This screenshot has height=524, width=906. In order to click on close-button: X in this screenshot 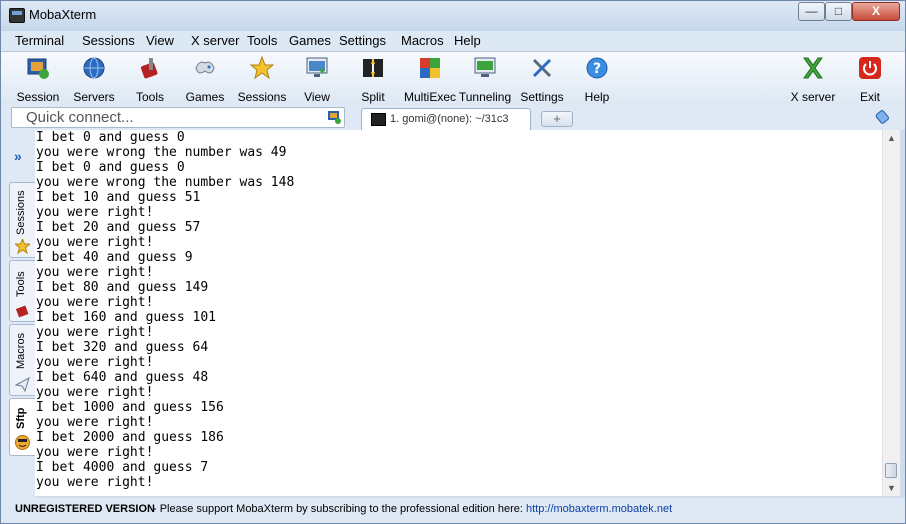, I will do `click(876, 11)`.